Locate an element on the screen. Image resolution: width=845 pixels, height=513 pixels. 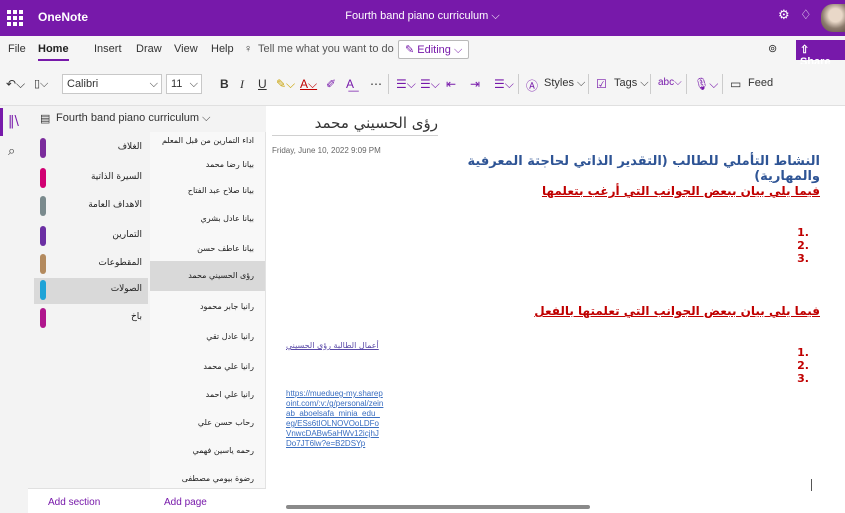
page-label: رانيا جابر محمود is located at coordinates (226, 306).